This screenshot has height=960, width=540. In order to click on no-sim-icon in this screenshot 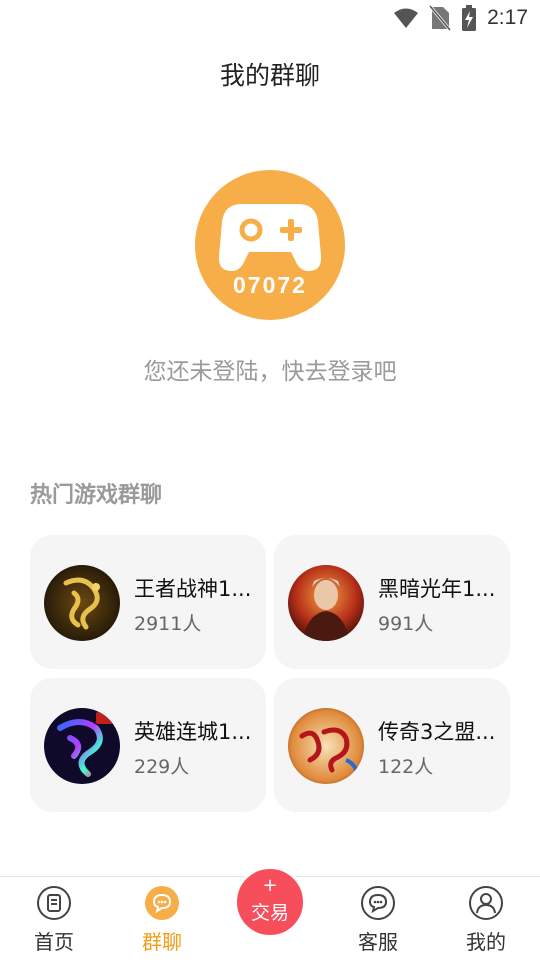, I will do `click(440, 18)`.